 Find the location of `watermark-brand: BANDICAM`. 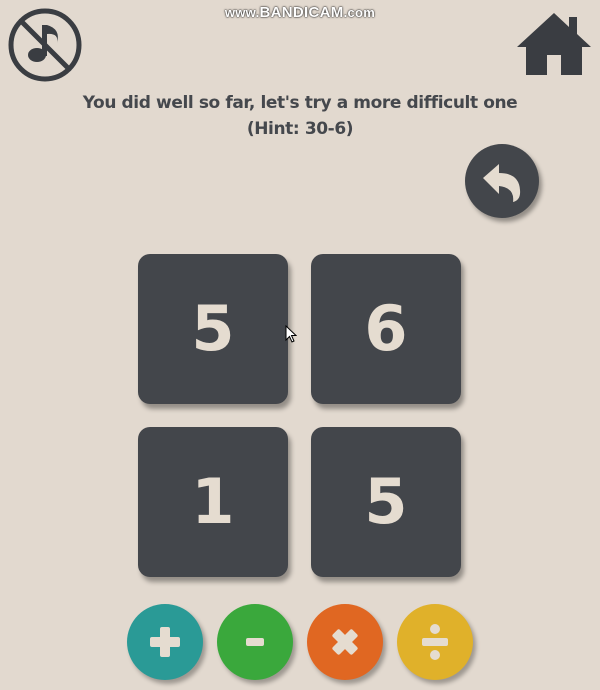

watermark-brand: BANDICAM is located at coordinates (301, 12).